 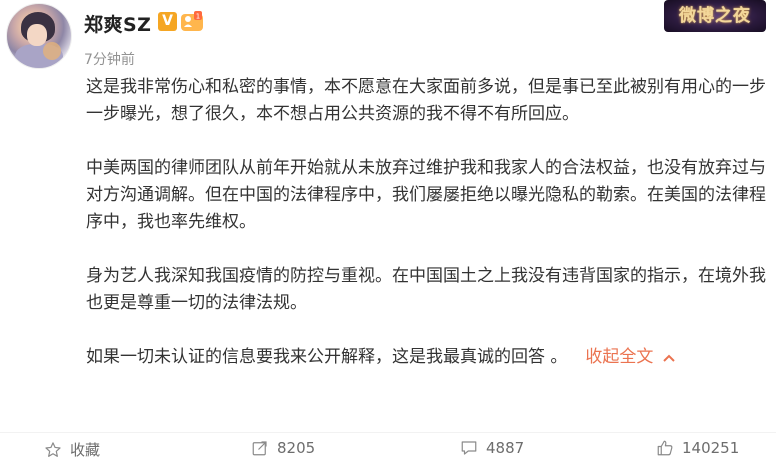 I want to click on comment-button: 4887, so click(x=492, y=448).